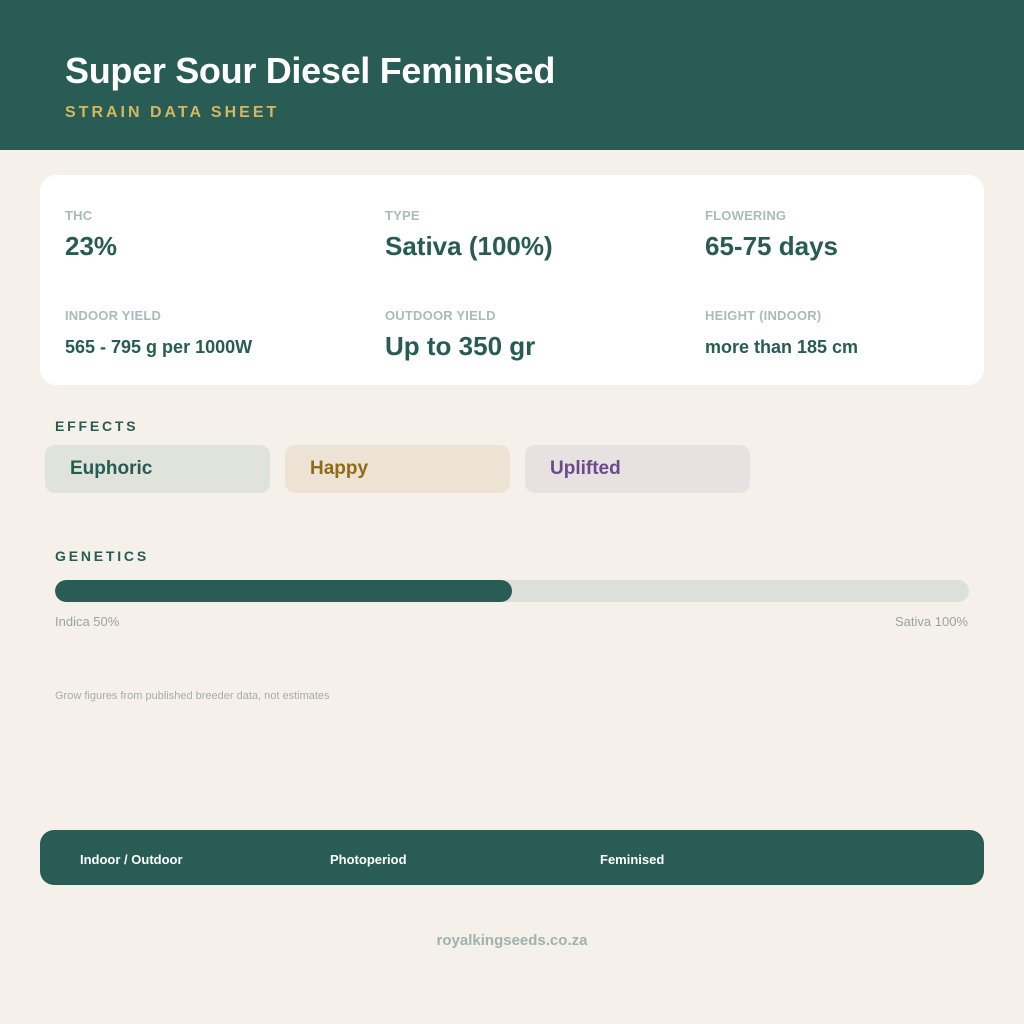 Image resolution: width=1024 pixels, height=1024 pixels. What do you see at coordinates (512, 857) in the screenshot?
I see `footer-feature-bar: Indoor / Outdoor Photoperiod Feminised` at bounding box center [512, 857].